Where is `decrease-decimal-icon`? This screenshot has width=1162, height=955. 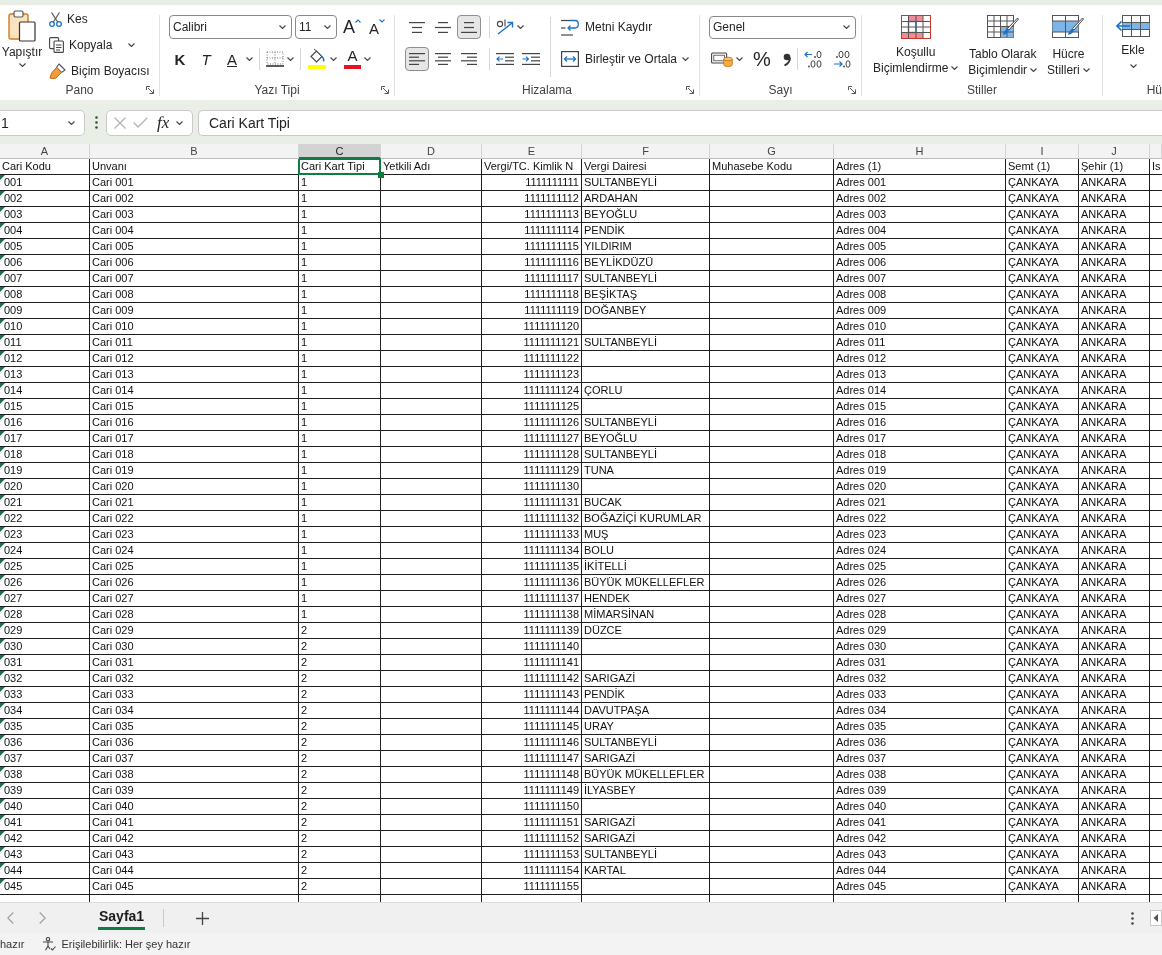 decrease-decimal-icon is located at coordinates (841, 59).